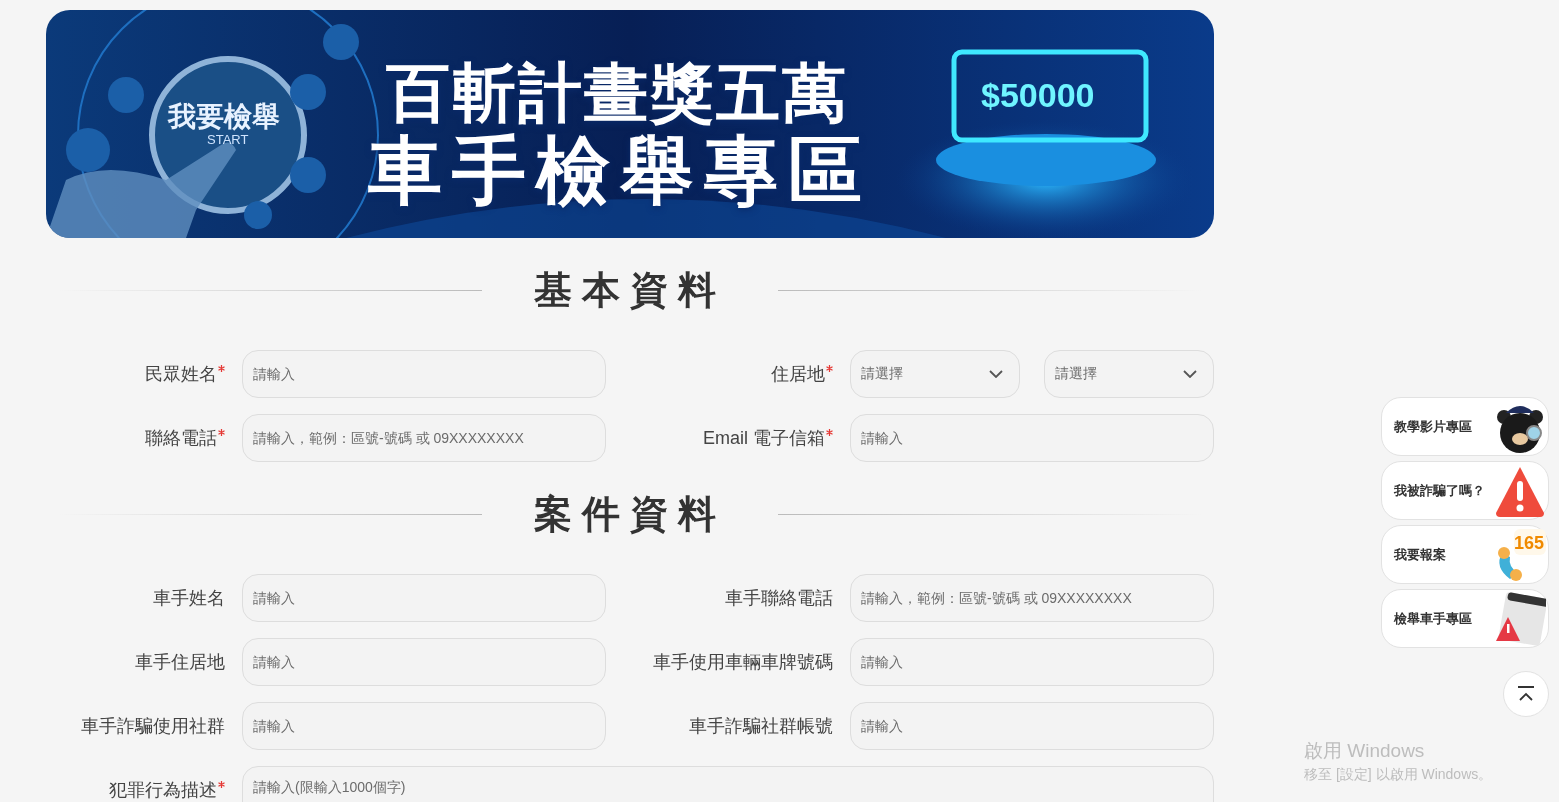 The height and width of the screenshot is (802, 1559). Describe the element at coordinates (761, 726) in the screenshot. I see `field-label: 車手詐騙社群帳號` at that location.